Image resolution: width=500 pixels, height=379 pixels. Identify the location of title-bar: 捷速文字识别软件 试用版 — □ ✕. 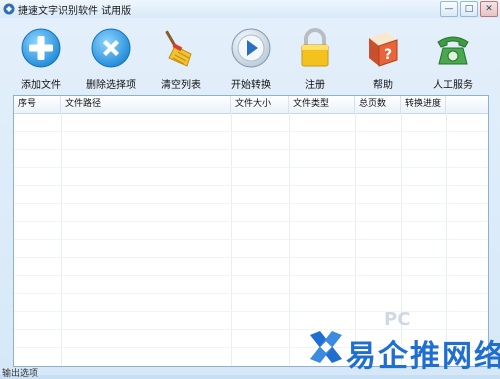
(250, 9).